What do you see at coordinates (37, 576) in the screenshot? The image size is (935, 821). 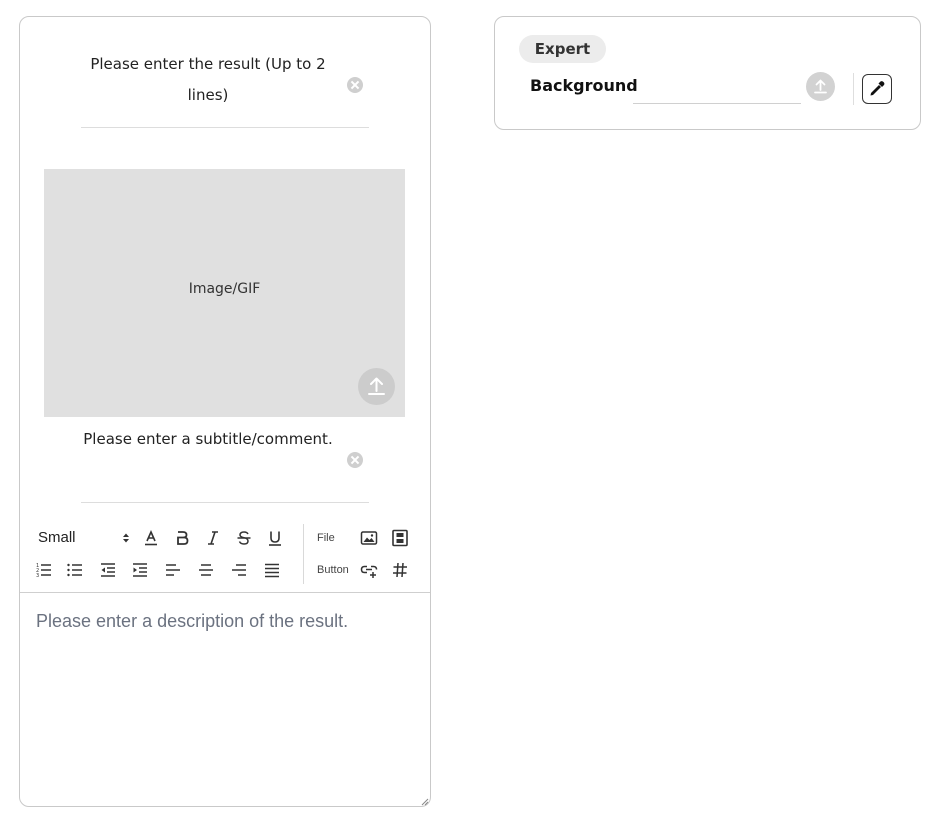 I see `svg-text: 3` at bounding box center [37, 576].